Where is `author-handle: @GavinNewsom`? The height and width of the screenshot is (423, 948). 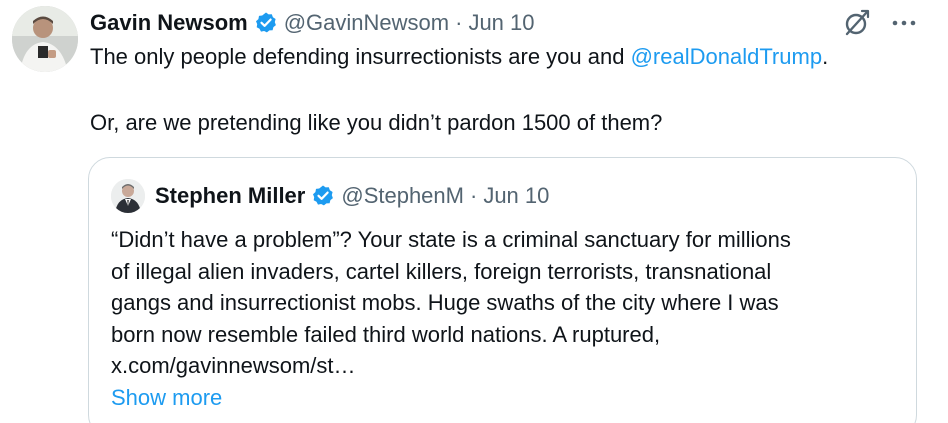 author-handle: @GavinNewsom is located at coordinates (366, 23).